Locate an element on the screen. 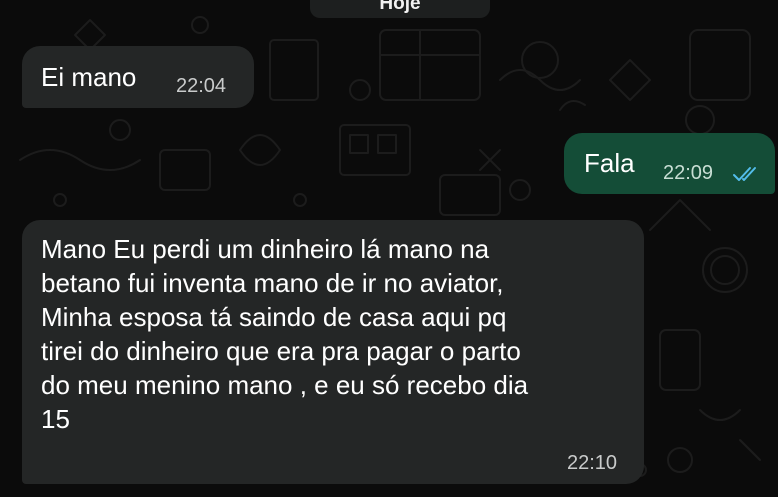 The image size is (778, 497). message-timestamp: 22:09 is located at coordinates (688, 173).